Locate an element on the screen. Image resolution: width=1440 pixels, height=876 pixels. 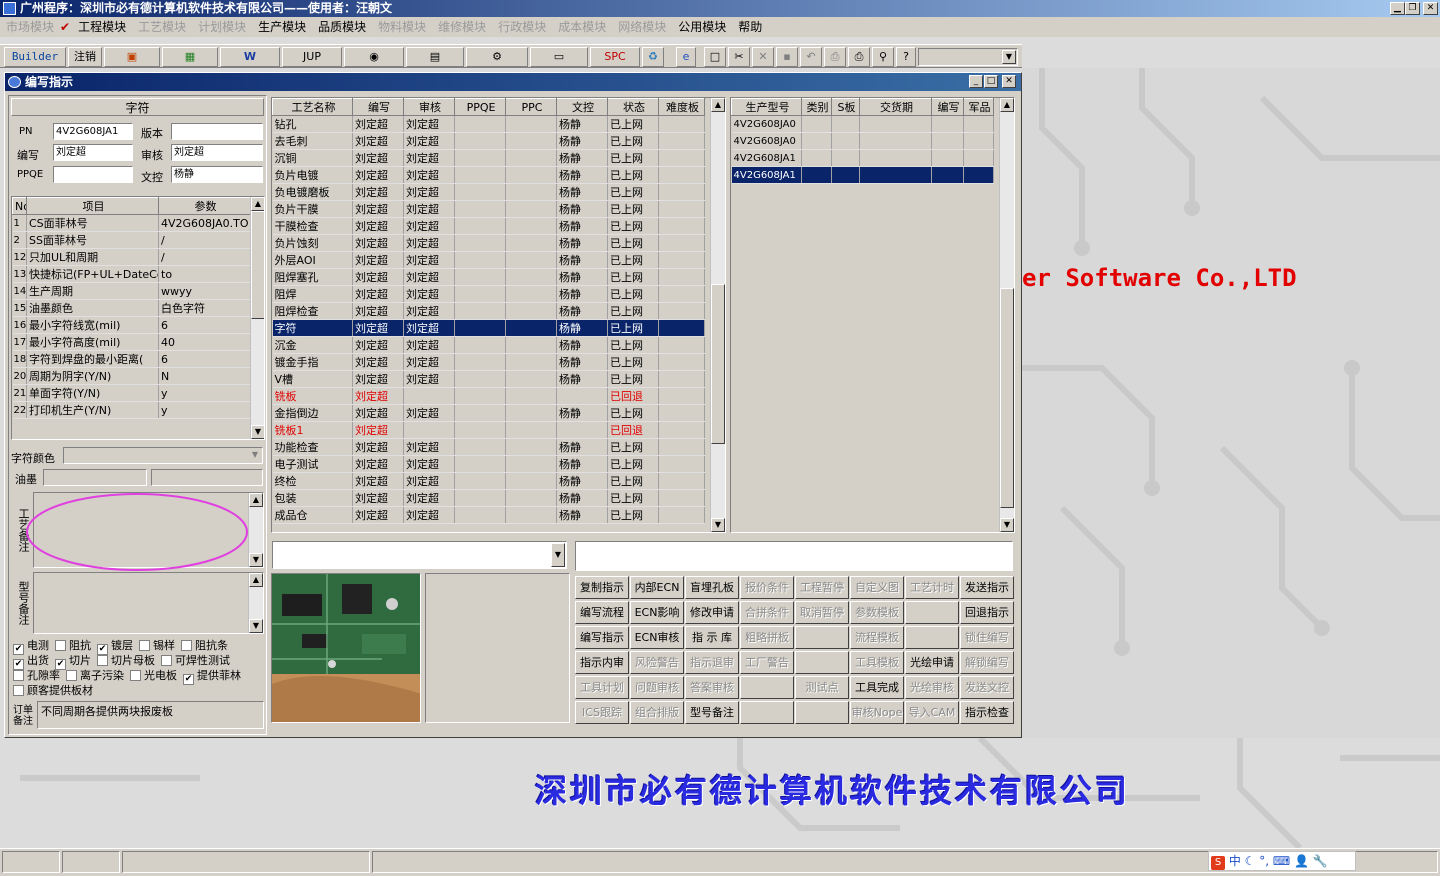
close-icon: ✕ is located at coordinates (1430, 8).